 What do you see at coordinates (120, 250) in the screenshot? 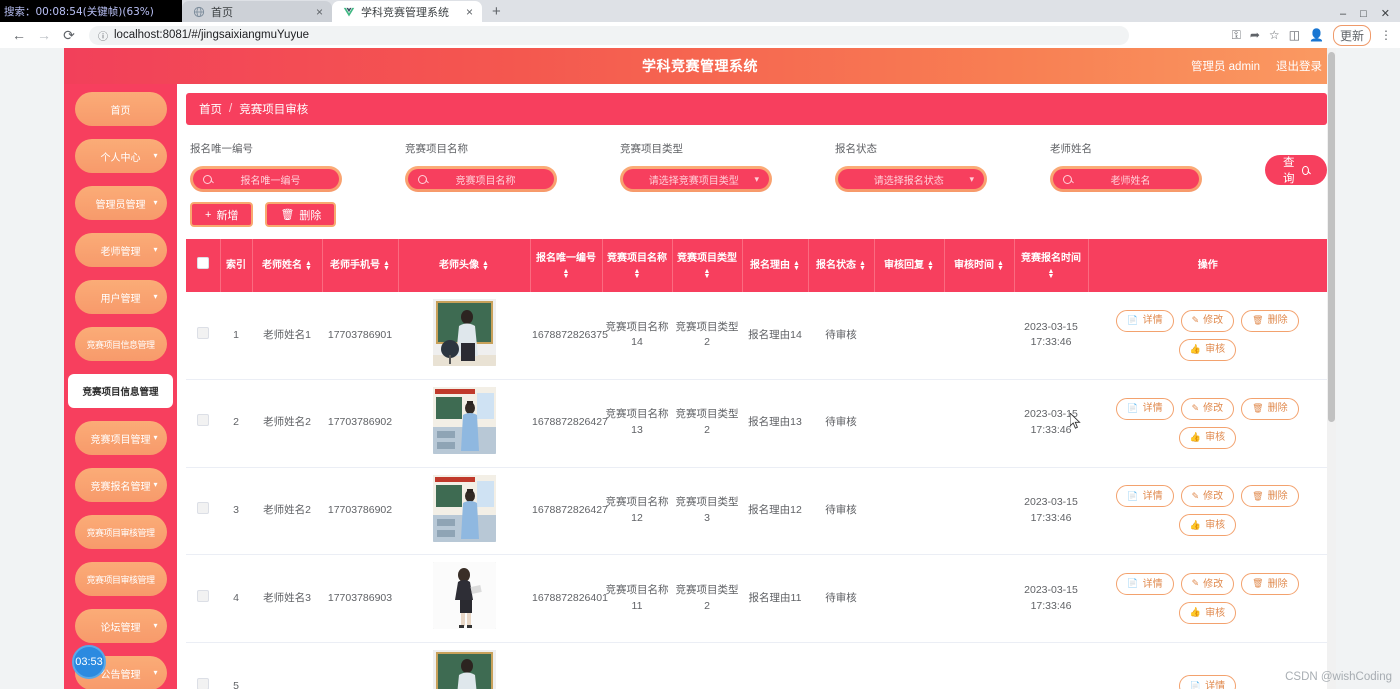
I see `sidebar-item-teacher-management: 老师管理 ▾` at bounding box center [120, 250].